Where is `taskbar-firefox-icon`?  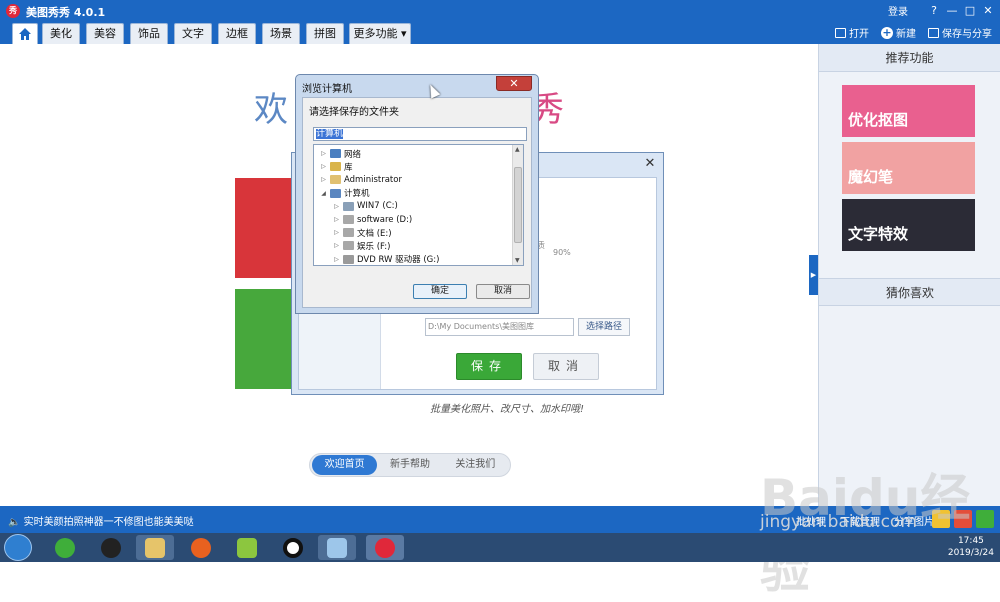
taskbar-firefox-icon is located at coordinates (201, 547).